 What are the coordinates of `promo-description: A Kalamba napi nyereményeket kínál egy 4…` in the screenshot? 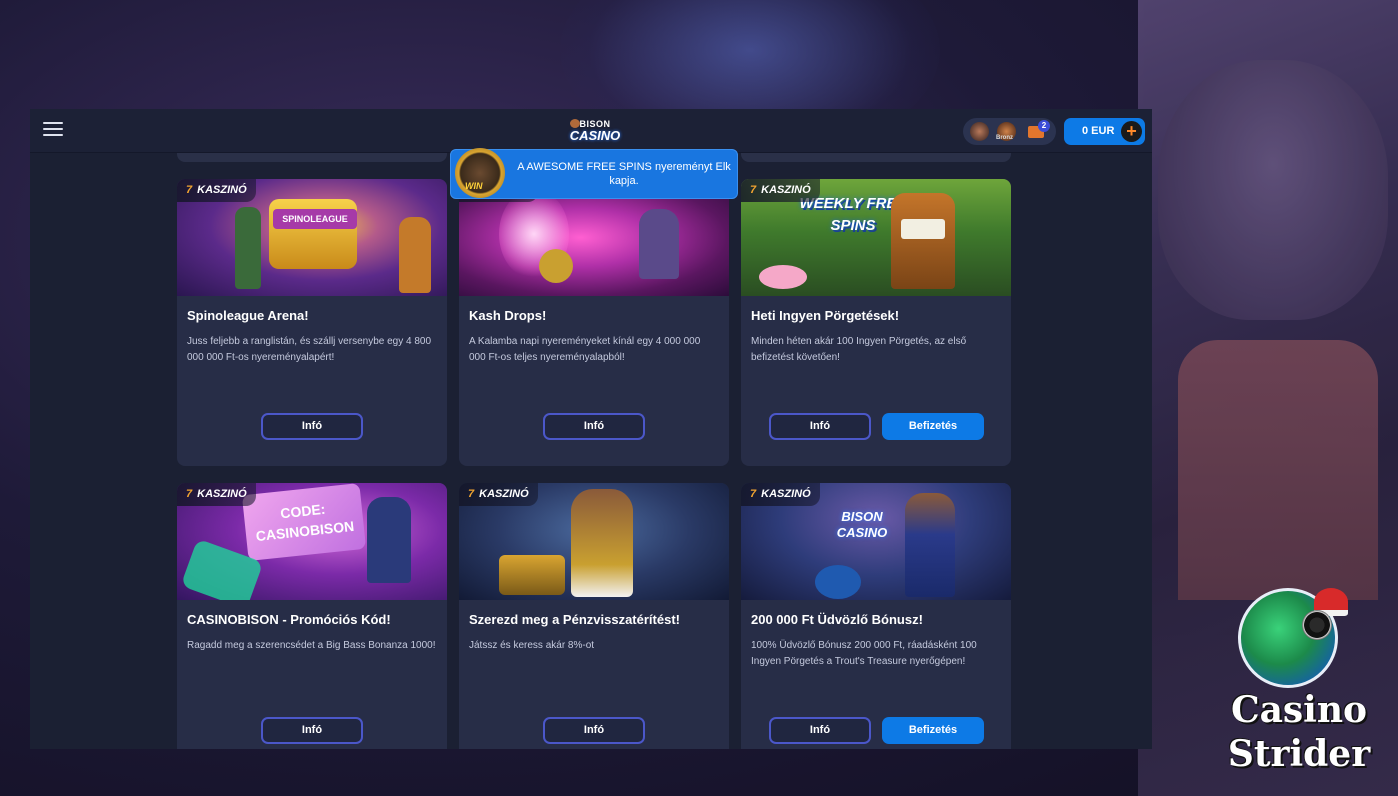 It's located at (585, 349).